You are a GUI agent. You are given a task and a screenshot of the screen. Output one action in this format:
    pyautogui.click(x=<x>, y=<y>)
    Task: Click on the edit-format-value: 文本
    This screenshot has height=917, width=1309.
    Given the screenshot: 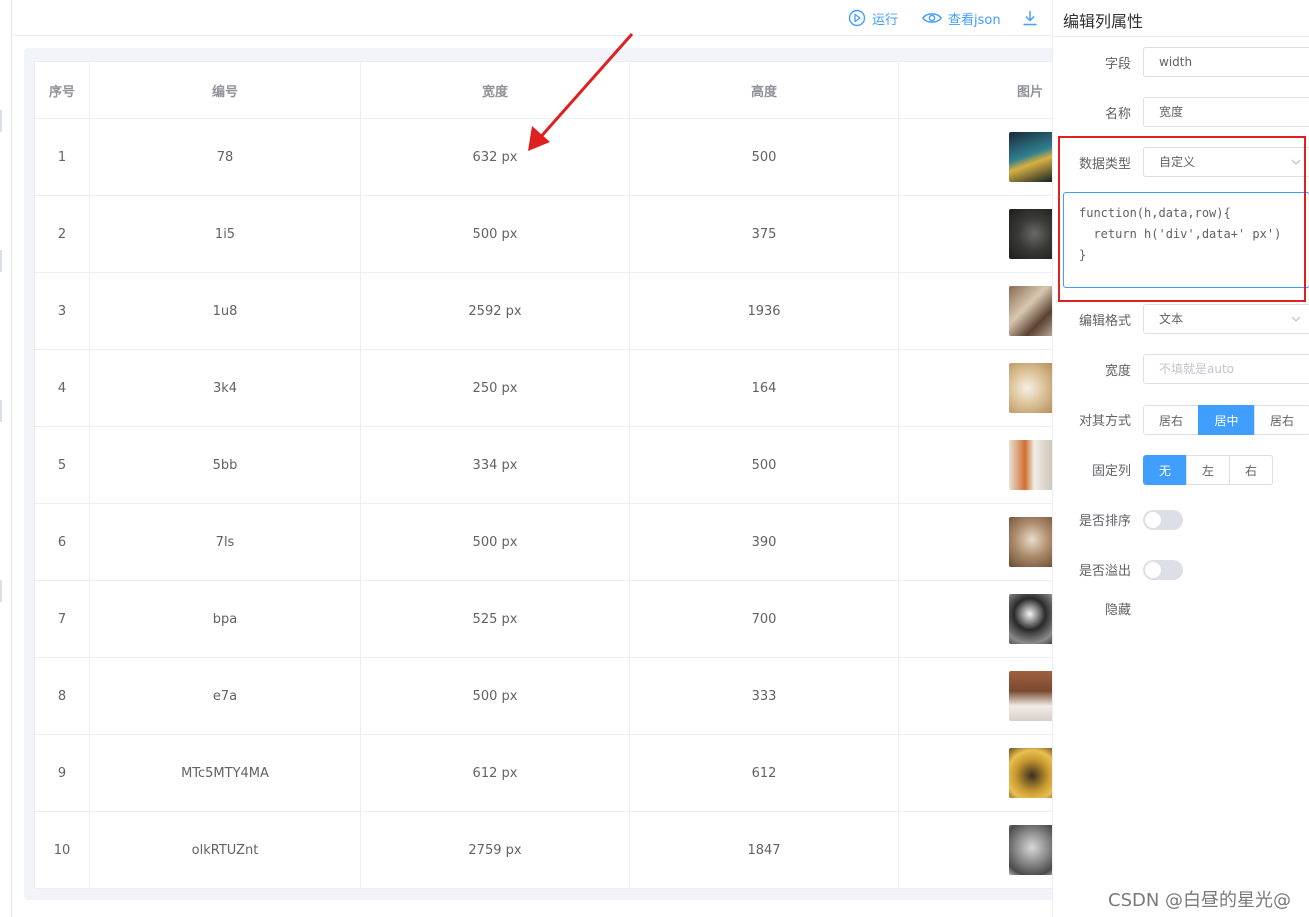 What is the action you would take?
    pyautogui.click(x=1171, y=319)
    